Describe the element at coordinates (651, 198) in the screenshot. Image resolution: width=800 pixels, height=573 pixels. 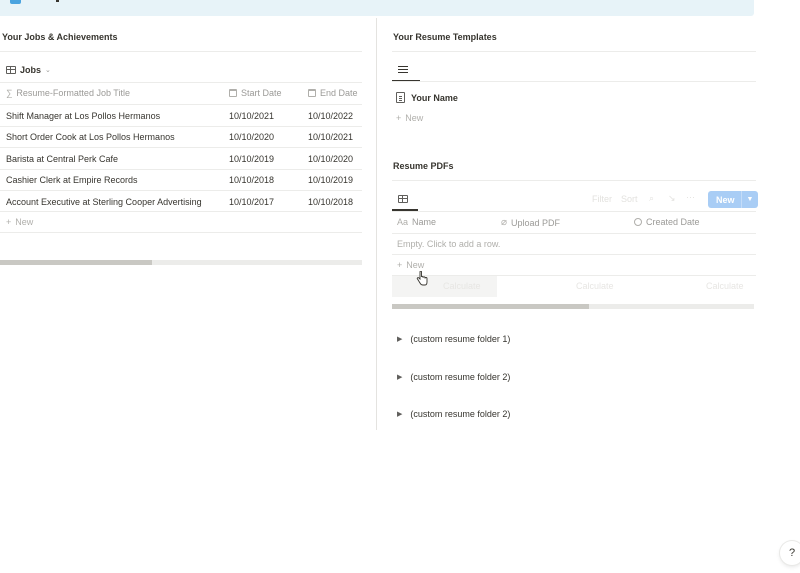
I see `search-icon: ⌕` at that location.